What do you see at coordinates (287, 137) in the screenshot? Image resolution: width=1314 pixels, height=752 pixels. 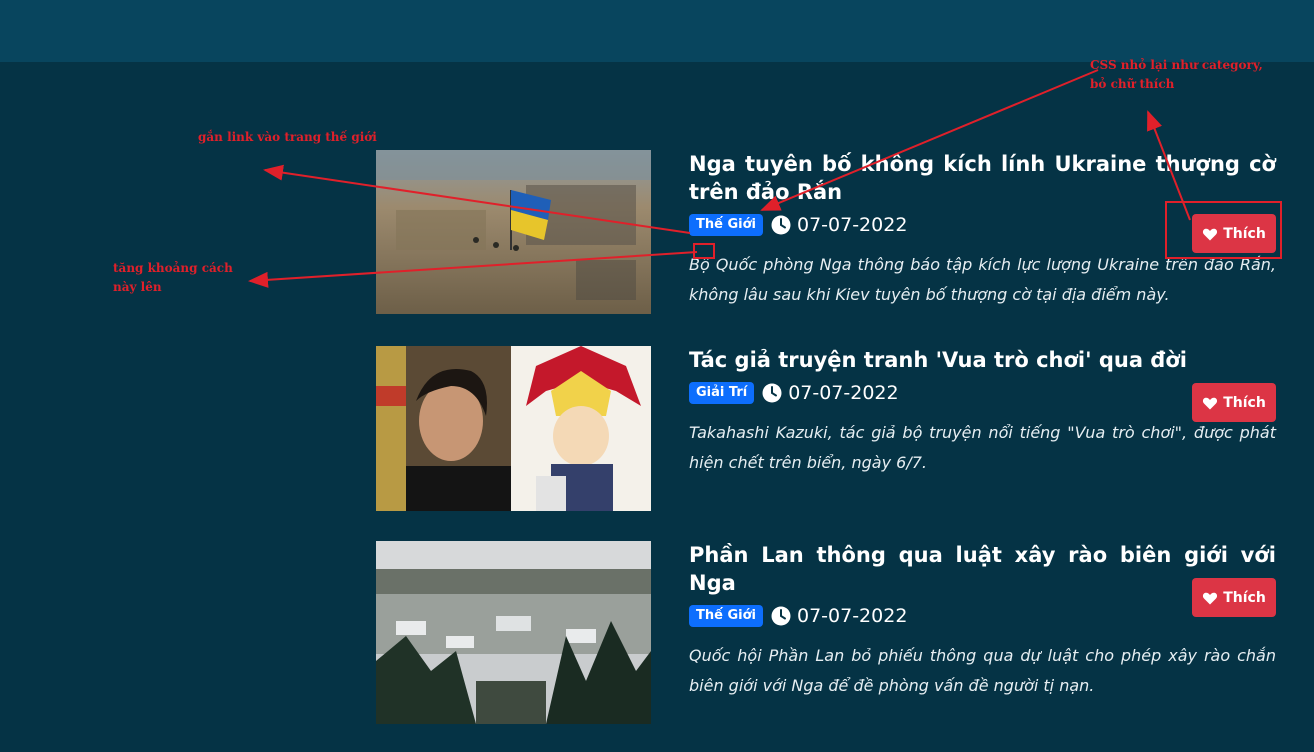 I see `annotation-link-note: gắn link vào trang thế giới` at bounding box center [287, 137].